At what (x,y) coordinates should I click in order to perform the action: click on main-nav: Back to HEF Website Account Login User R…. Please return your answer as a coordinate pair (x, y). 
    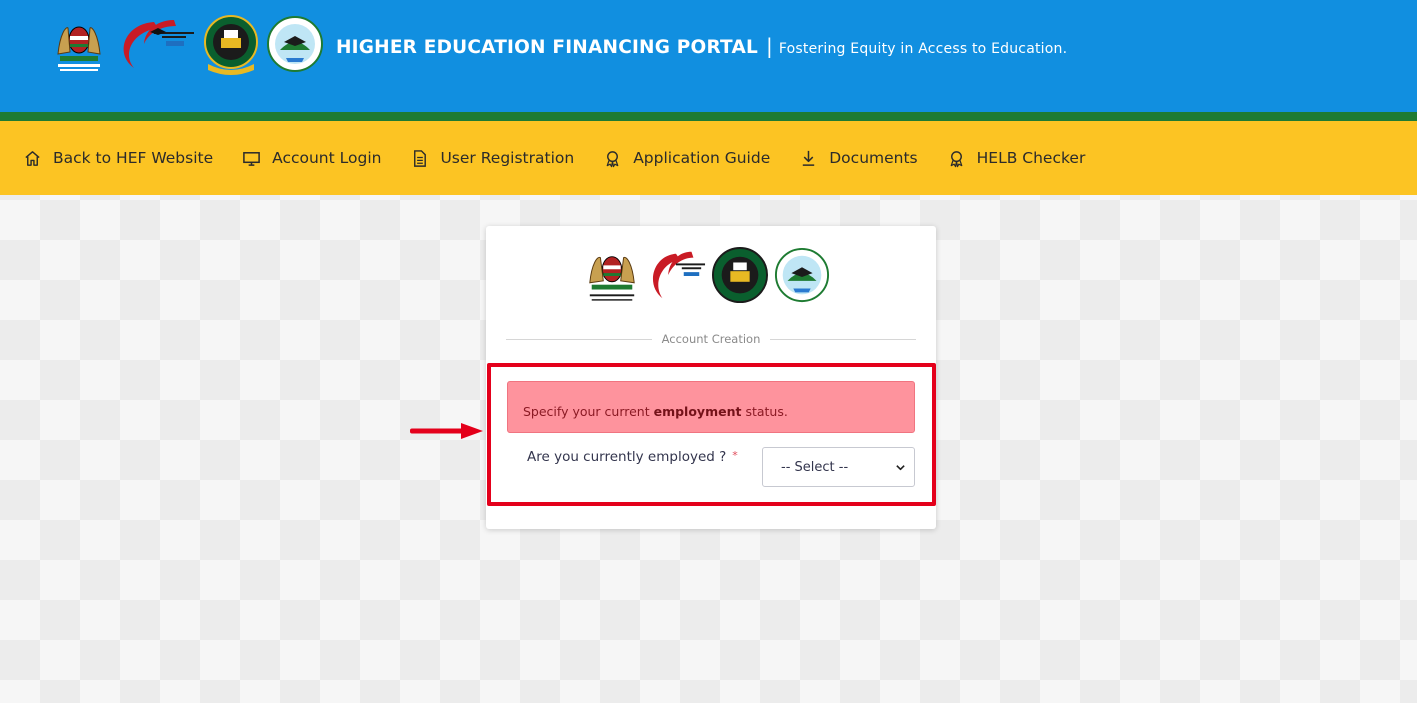
    Looking at the image, I should click on (708, 158).